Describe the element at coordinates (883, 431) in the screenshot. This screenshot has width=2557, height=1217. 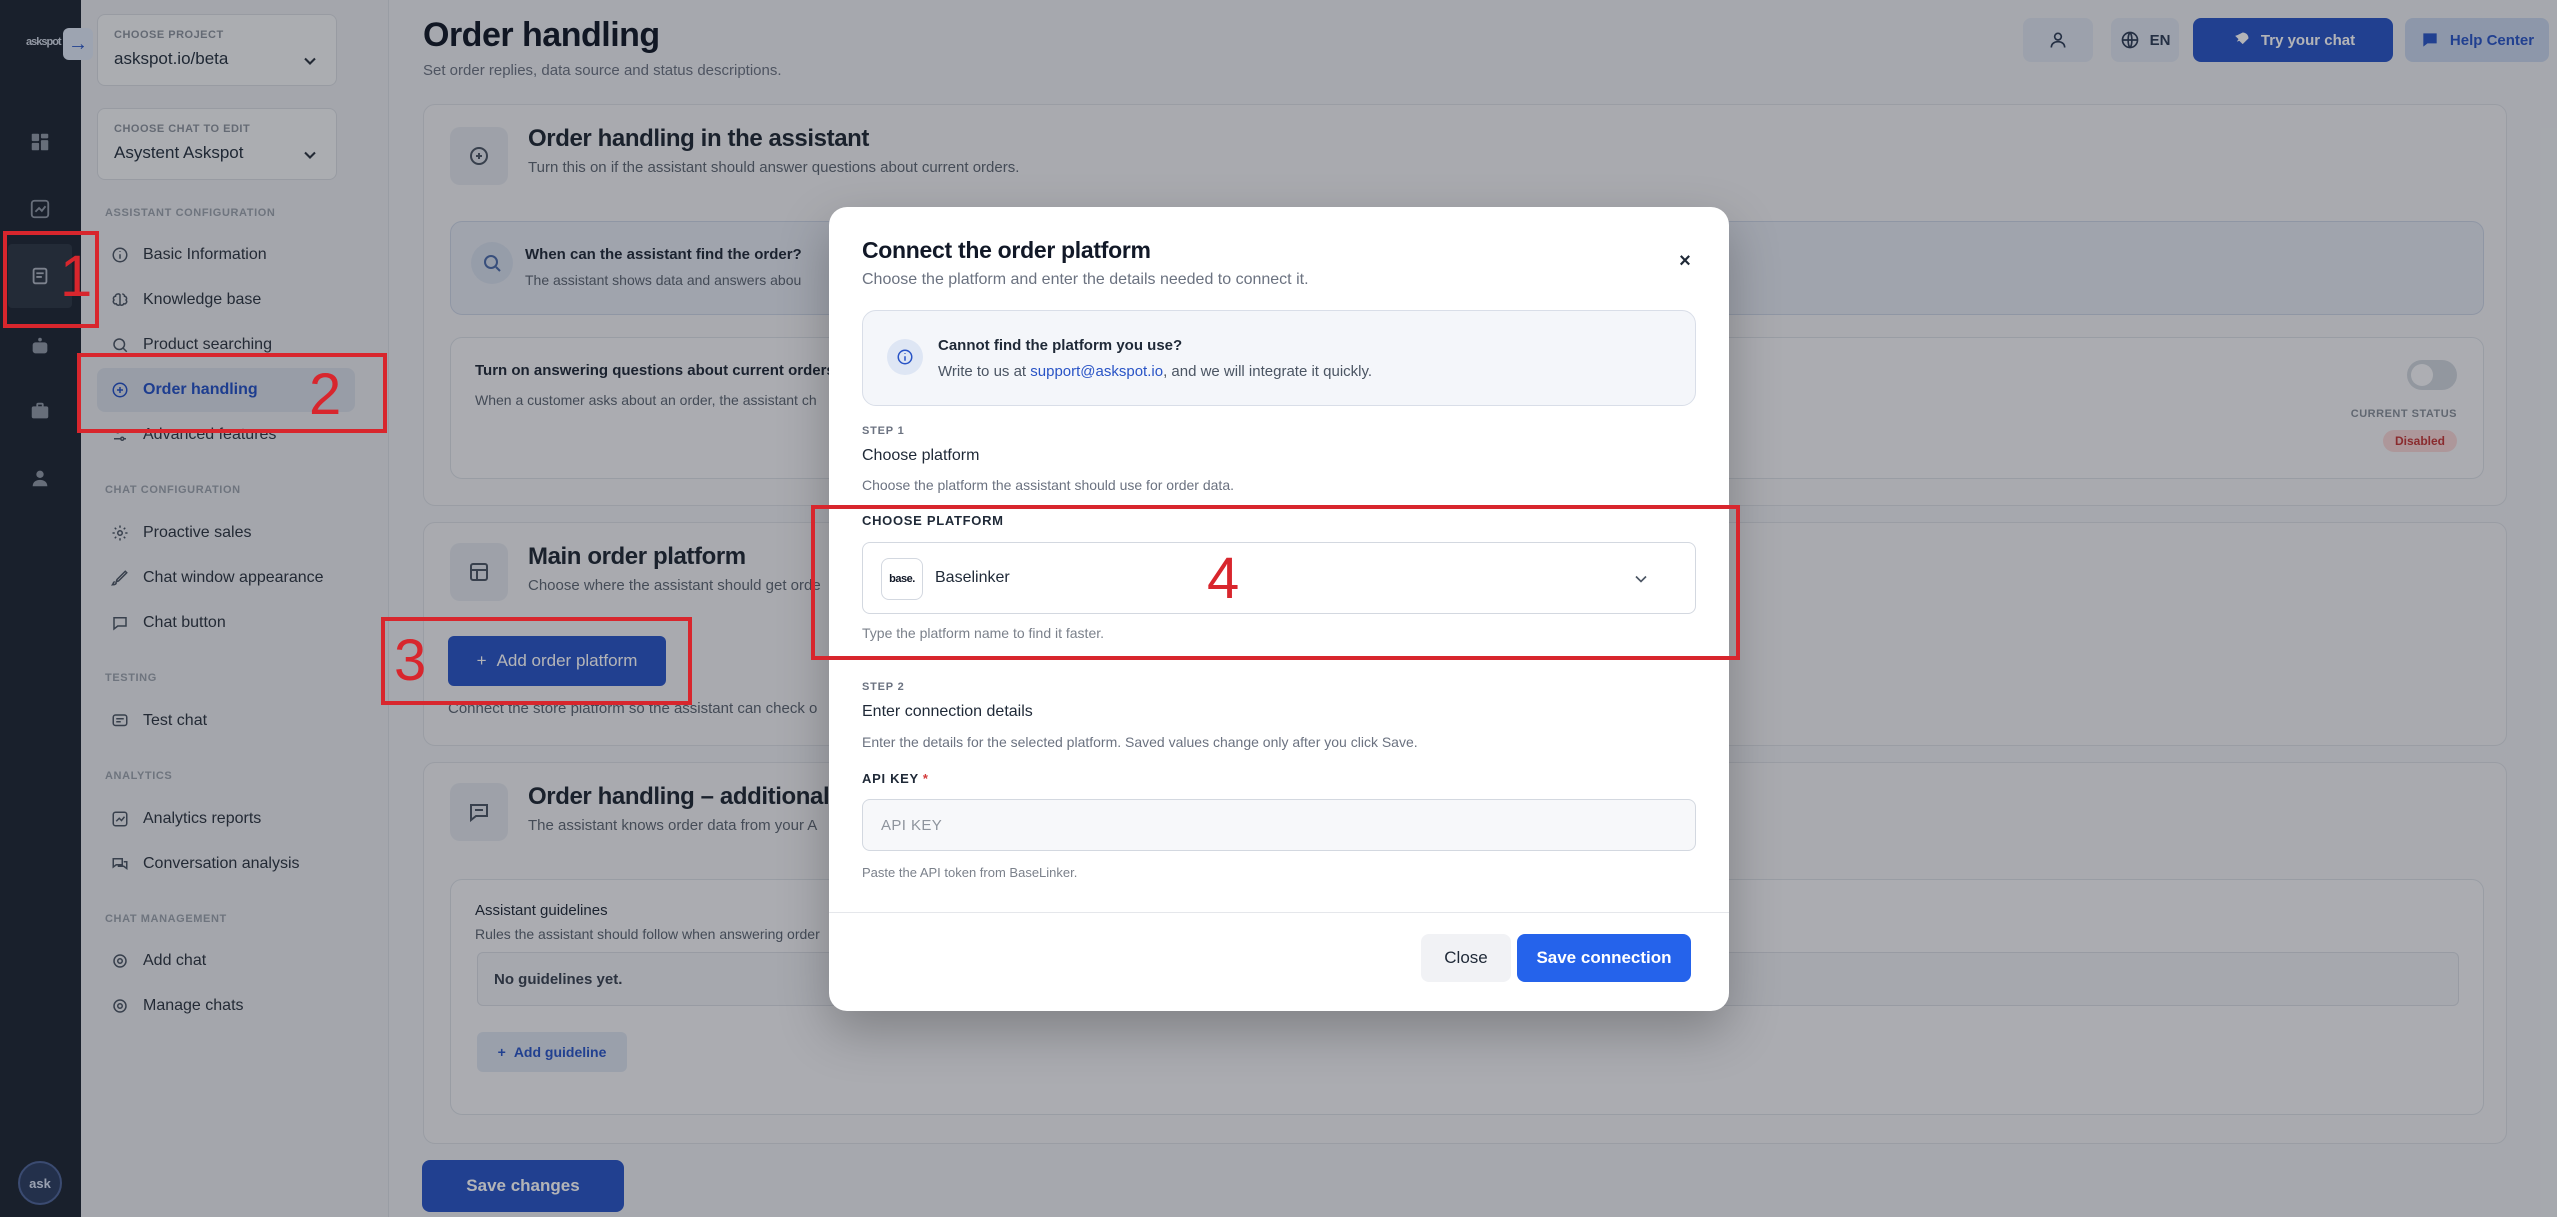
I see `step1-label: STEP 1` at that location.